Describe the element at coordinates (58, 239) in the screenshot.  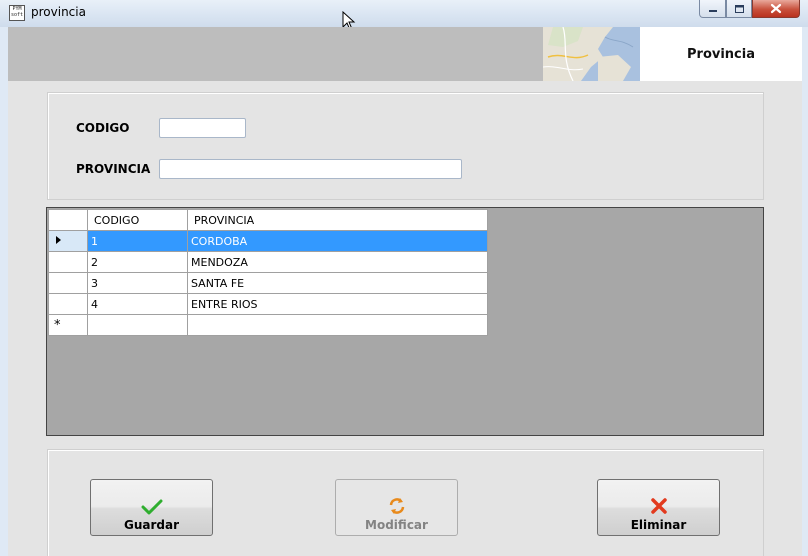
I see `current-row-arrow-icon` at that location.